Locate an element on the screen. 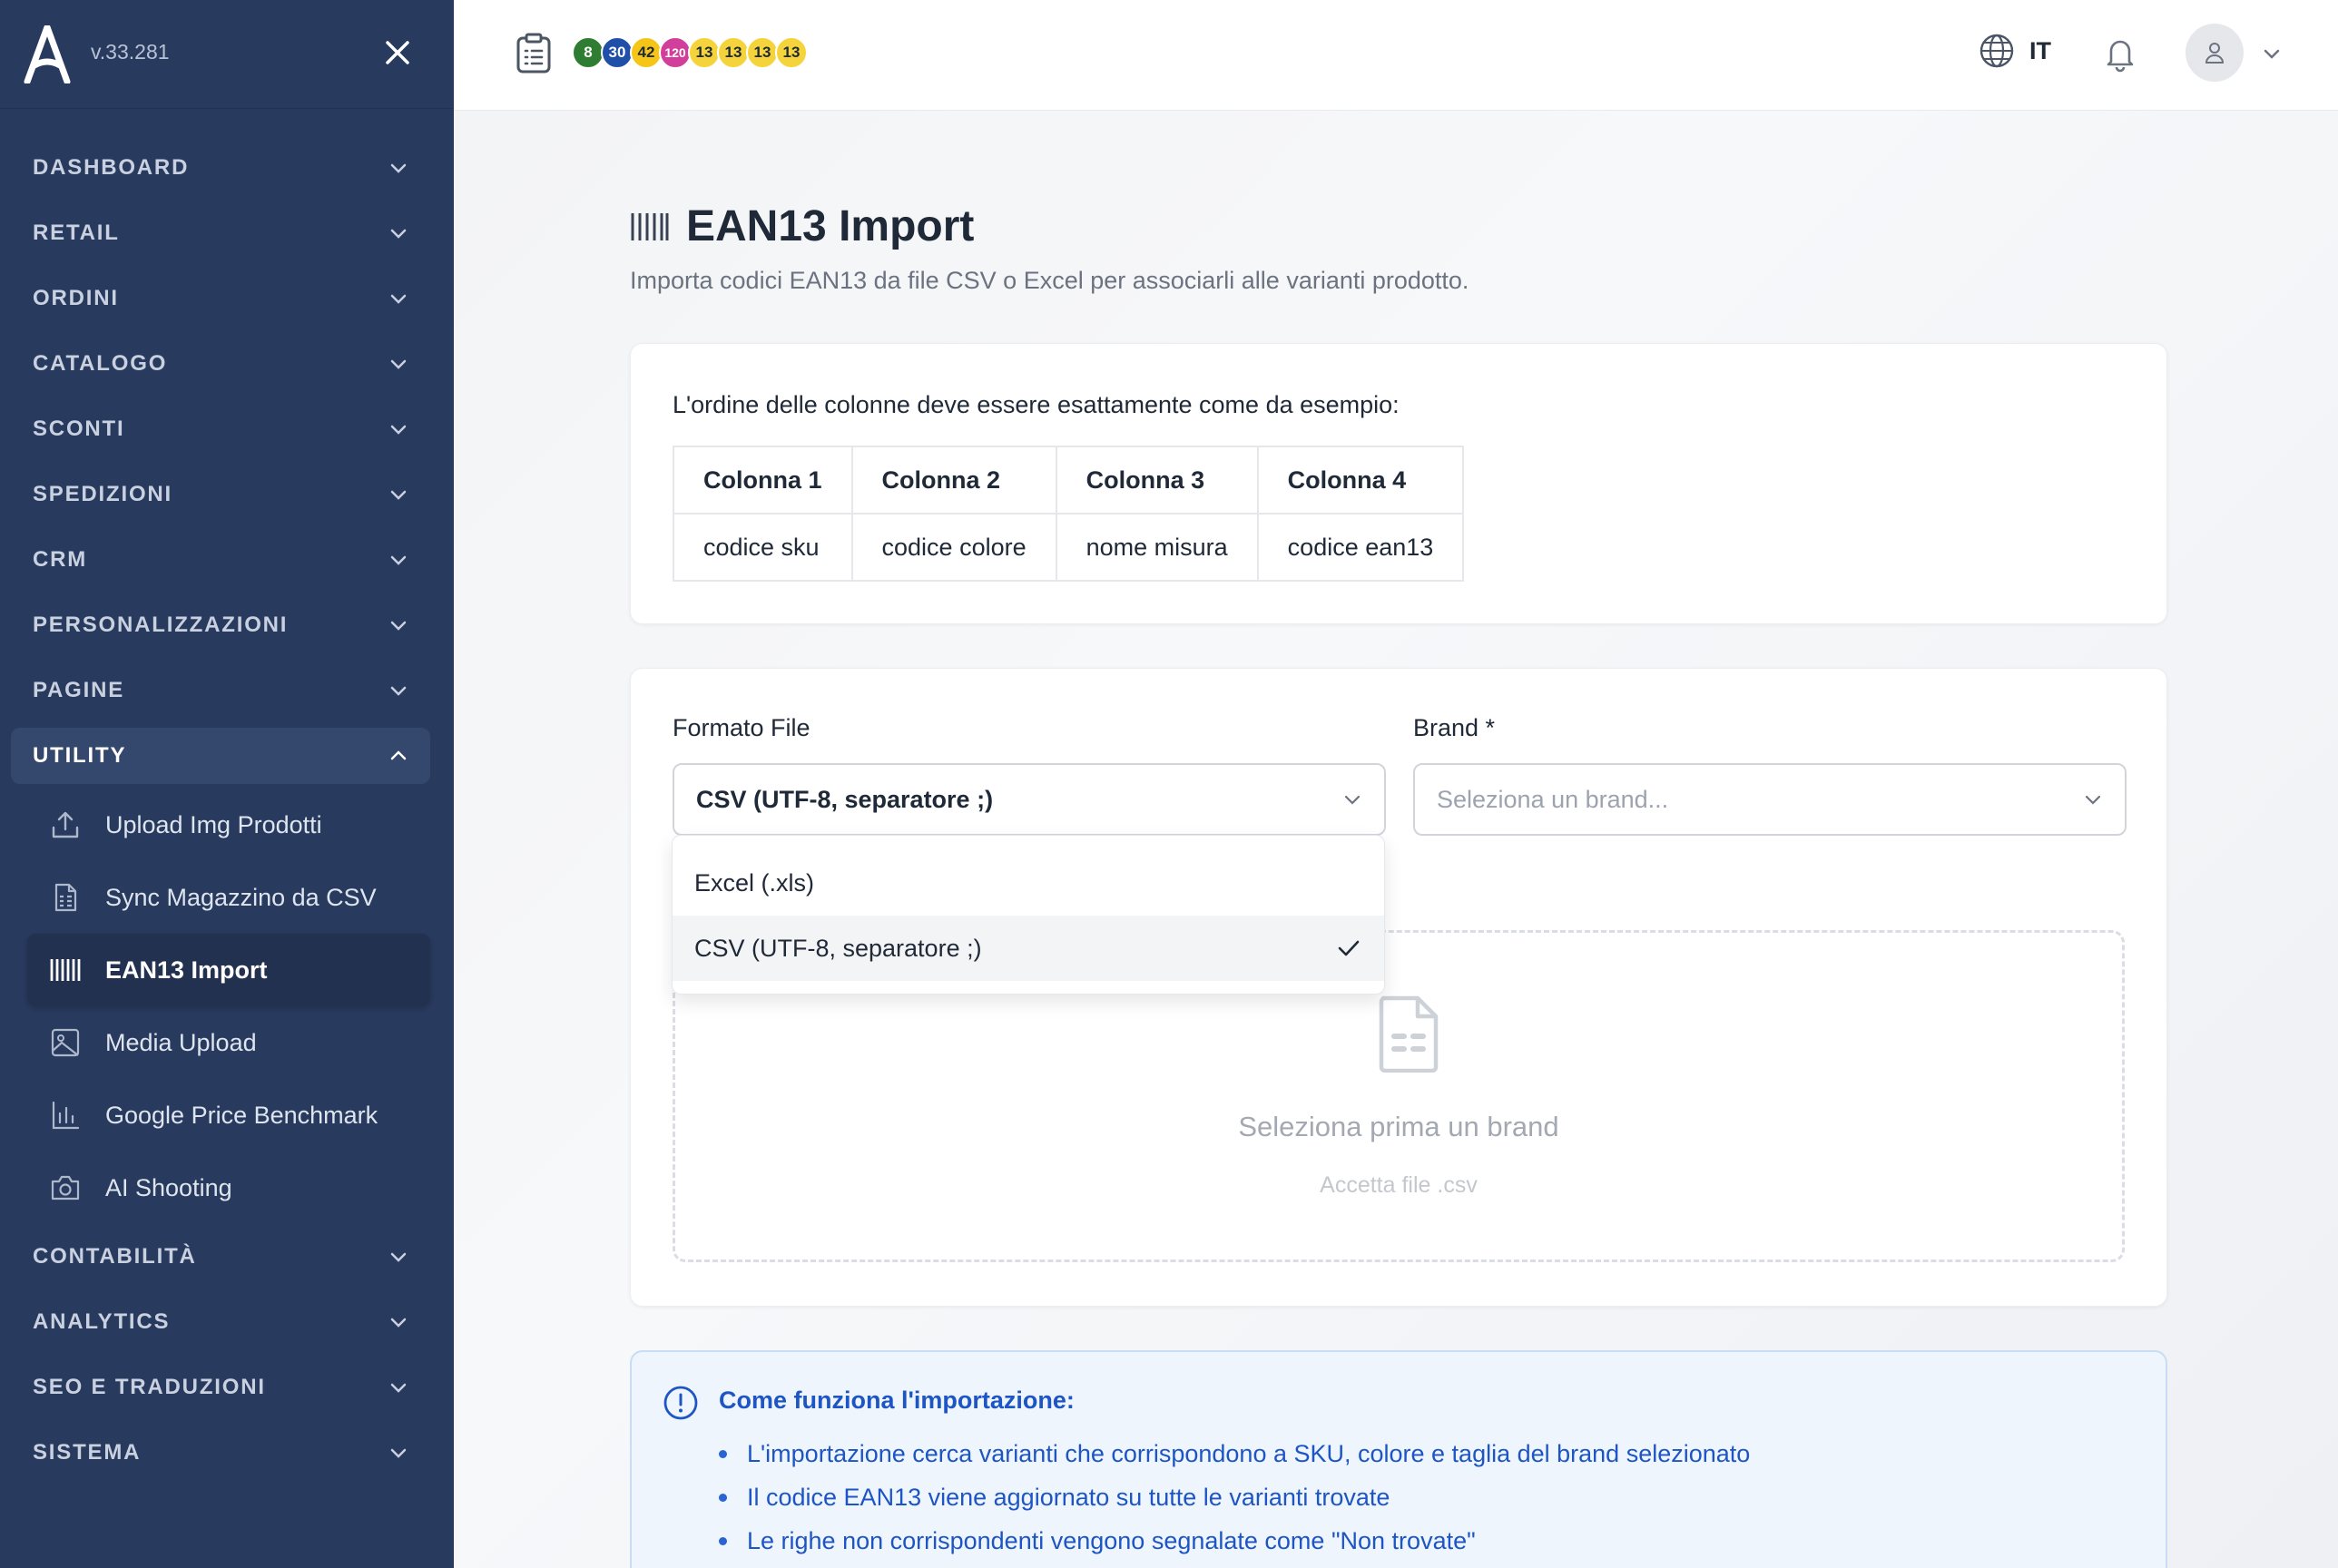 This screenshot has width=2338, height=1568. app-logo is located at coordinates (48, 54).